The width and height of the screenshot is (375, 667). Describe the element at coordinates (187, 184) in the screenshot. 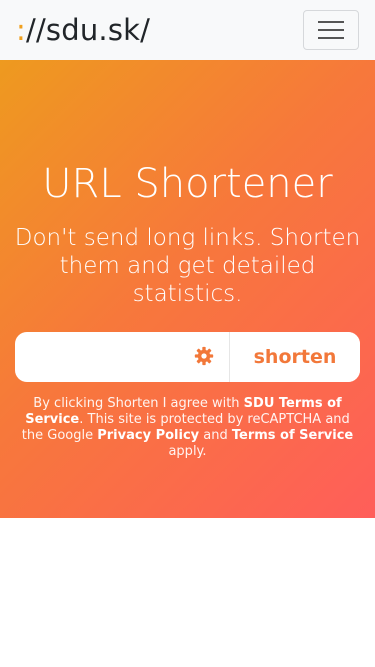

I see `page-title: URL Shortener` at that location.